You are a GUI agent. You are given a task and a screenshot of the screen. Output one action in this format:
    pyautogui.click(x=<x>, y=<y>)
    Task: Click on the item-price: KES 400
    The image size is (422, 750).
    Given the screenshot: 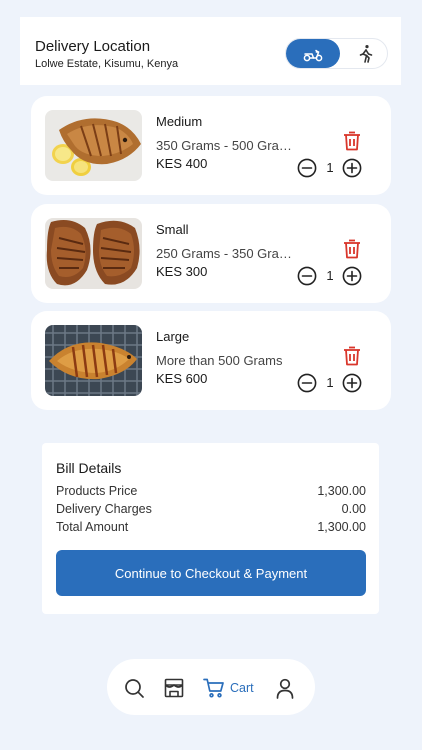 What is the action you would take?
    pyautogui.click(x=182, y=163)
    